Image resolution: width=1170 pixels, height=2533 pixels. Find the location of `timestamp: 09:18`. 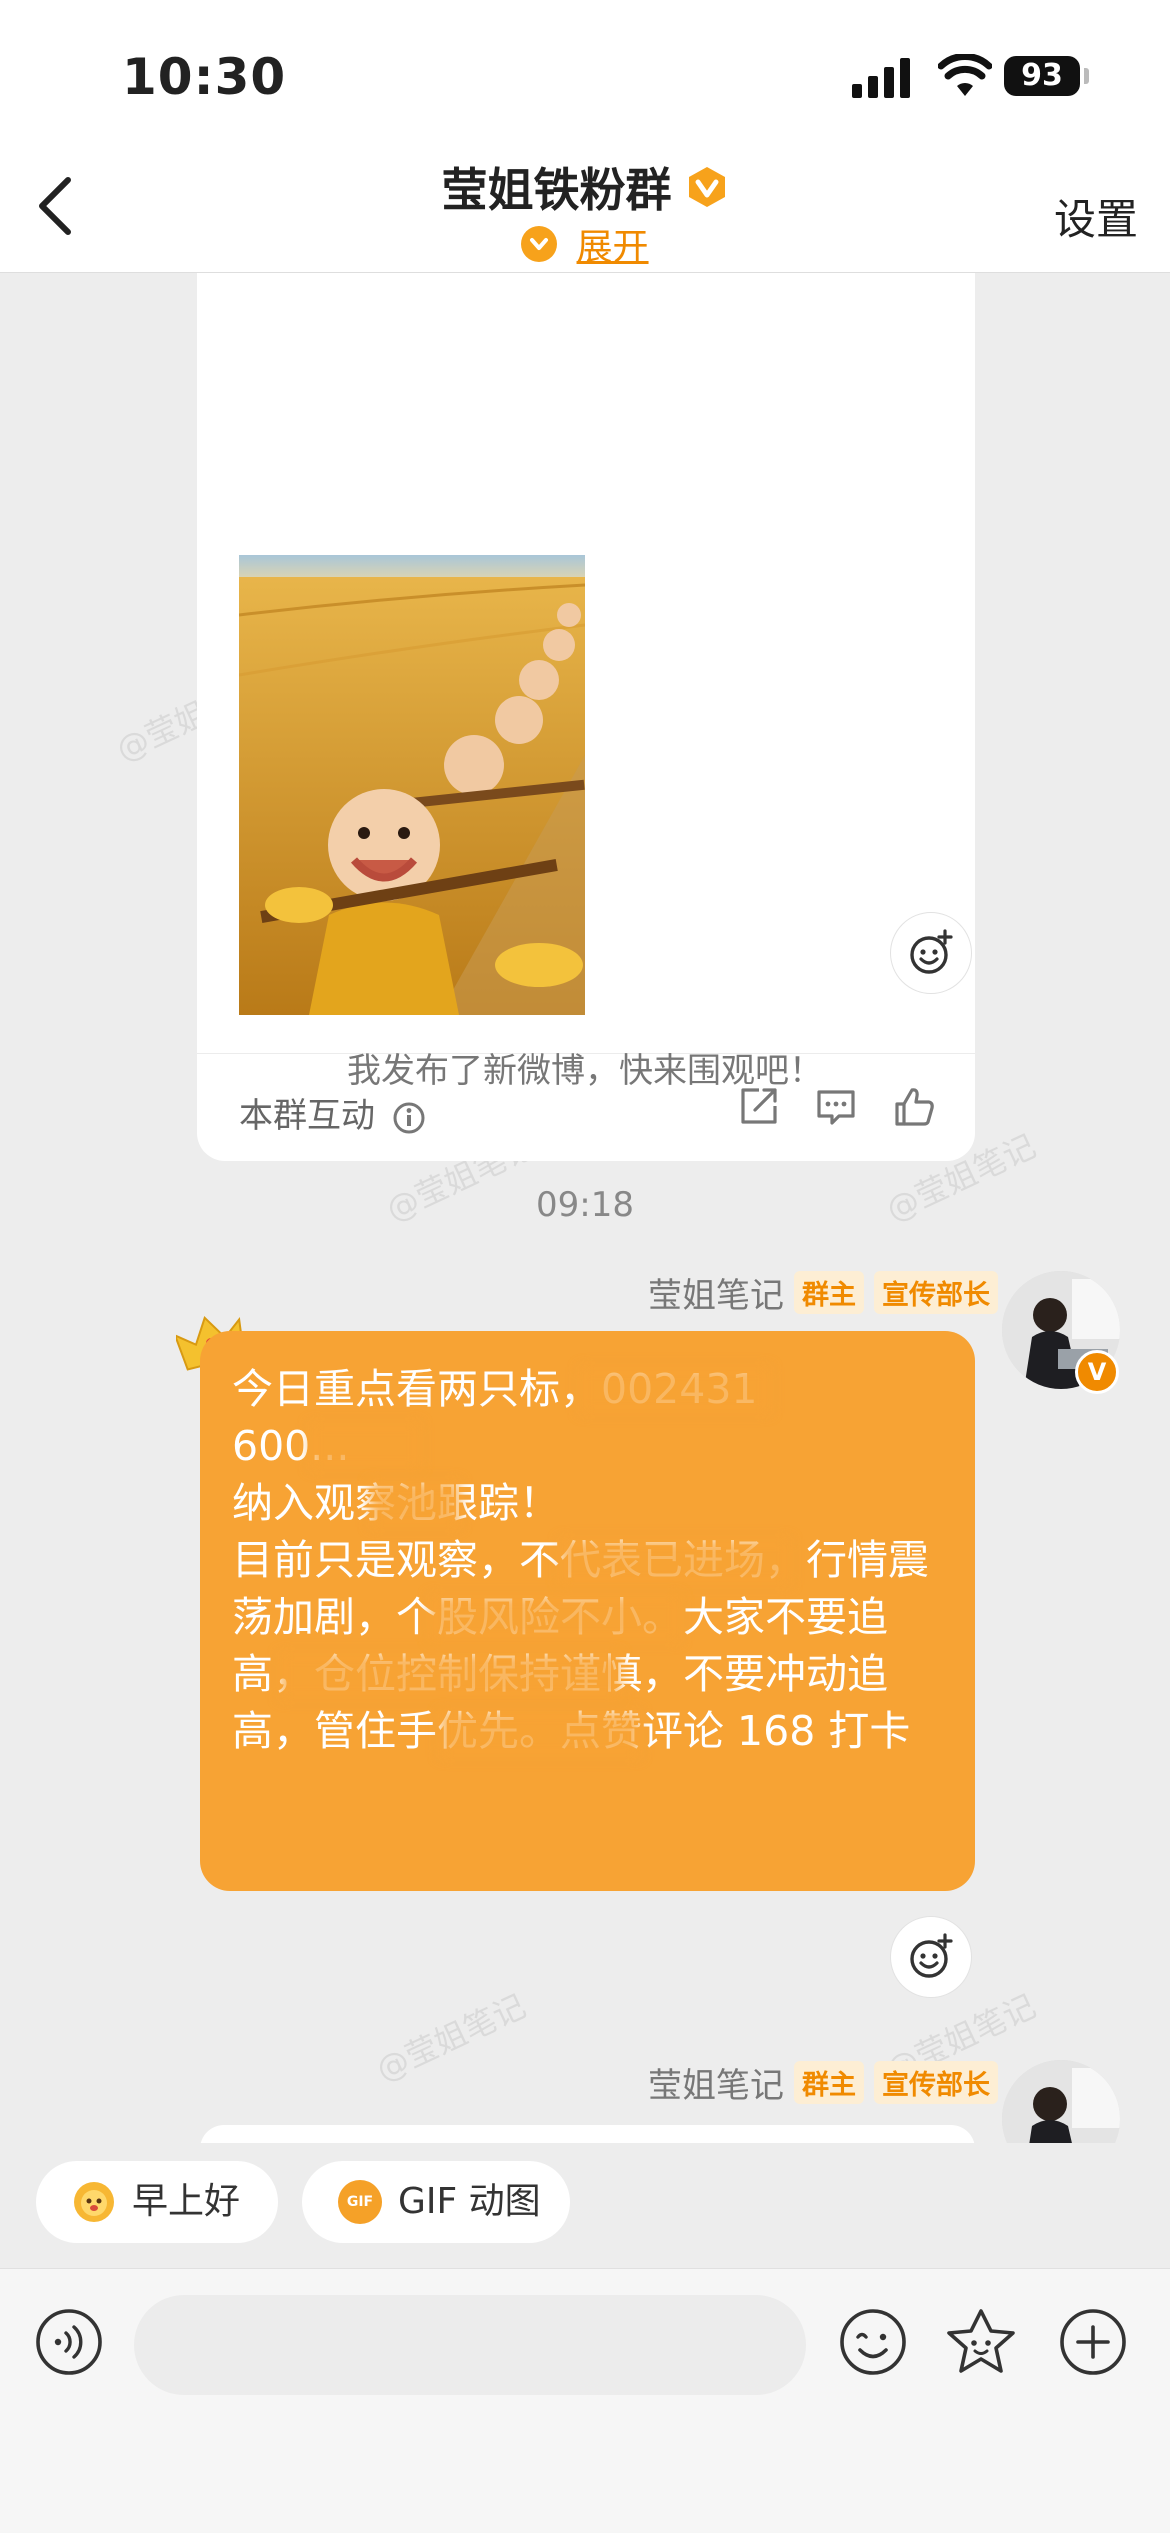

timestamp: 09:18 is located at coordinates (585, 1205).